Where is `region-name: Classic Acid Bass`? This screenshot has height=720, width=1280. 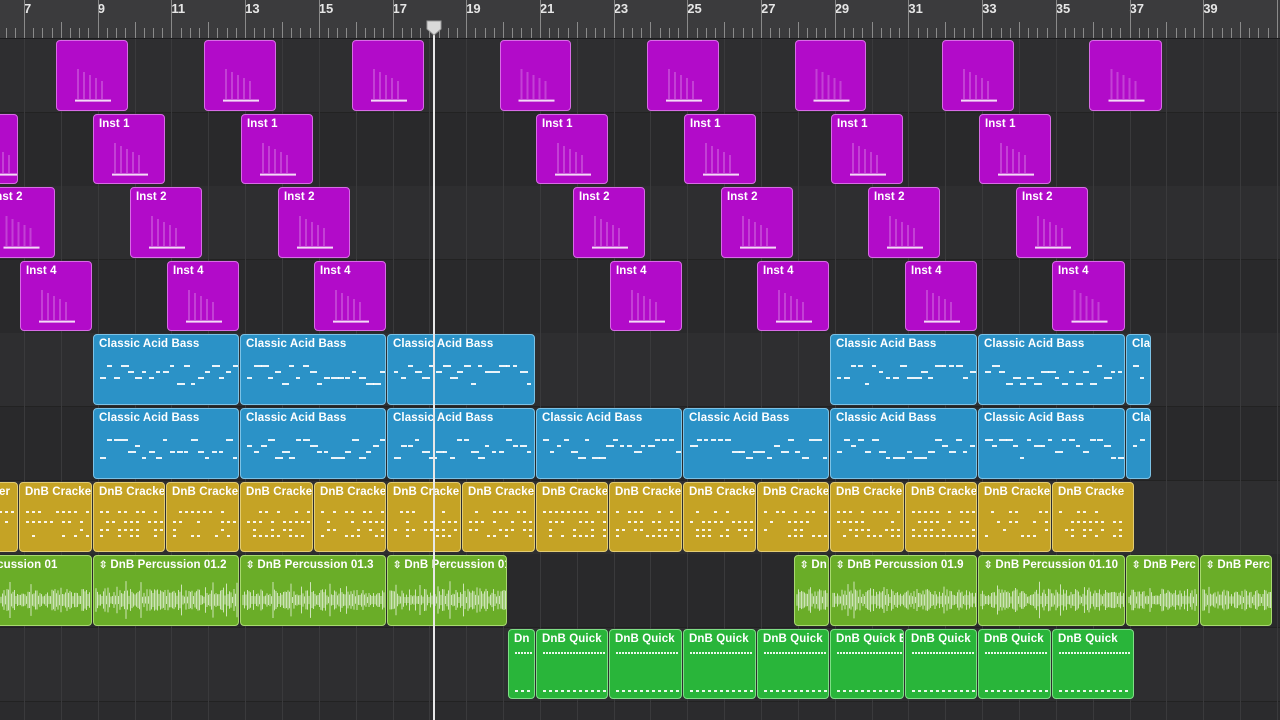
region-name: Classic Acid Bass is located at coordinates (149, 418).